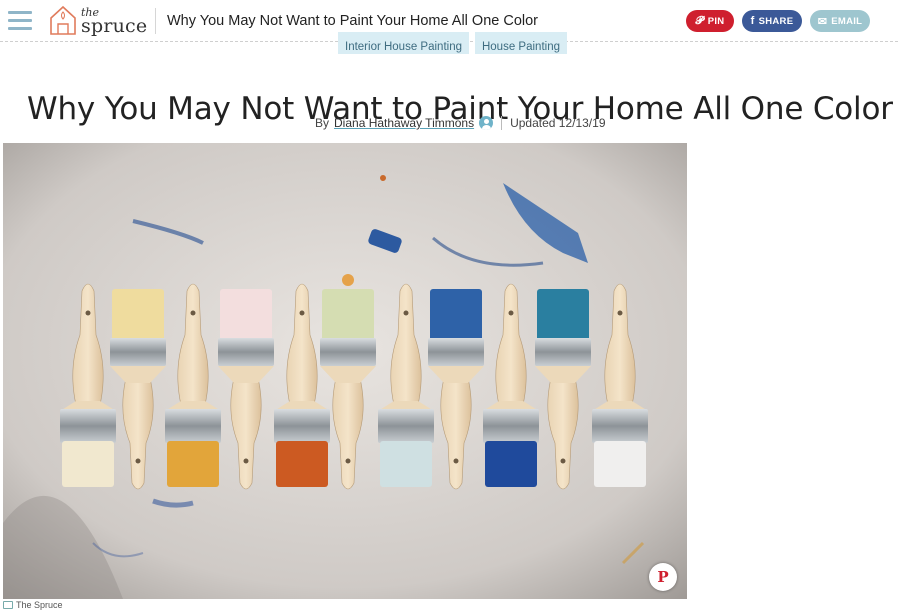  What do you see at coordinates (752, 21) in the screenshot?
I see `facebook-icon: f` at bounding box center [752, 21].